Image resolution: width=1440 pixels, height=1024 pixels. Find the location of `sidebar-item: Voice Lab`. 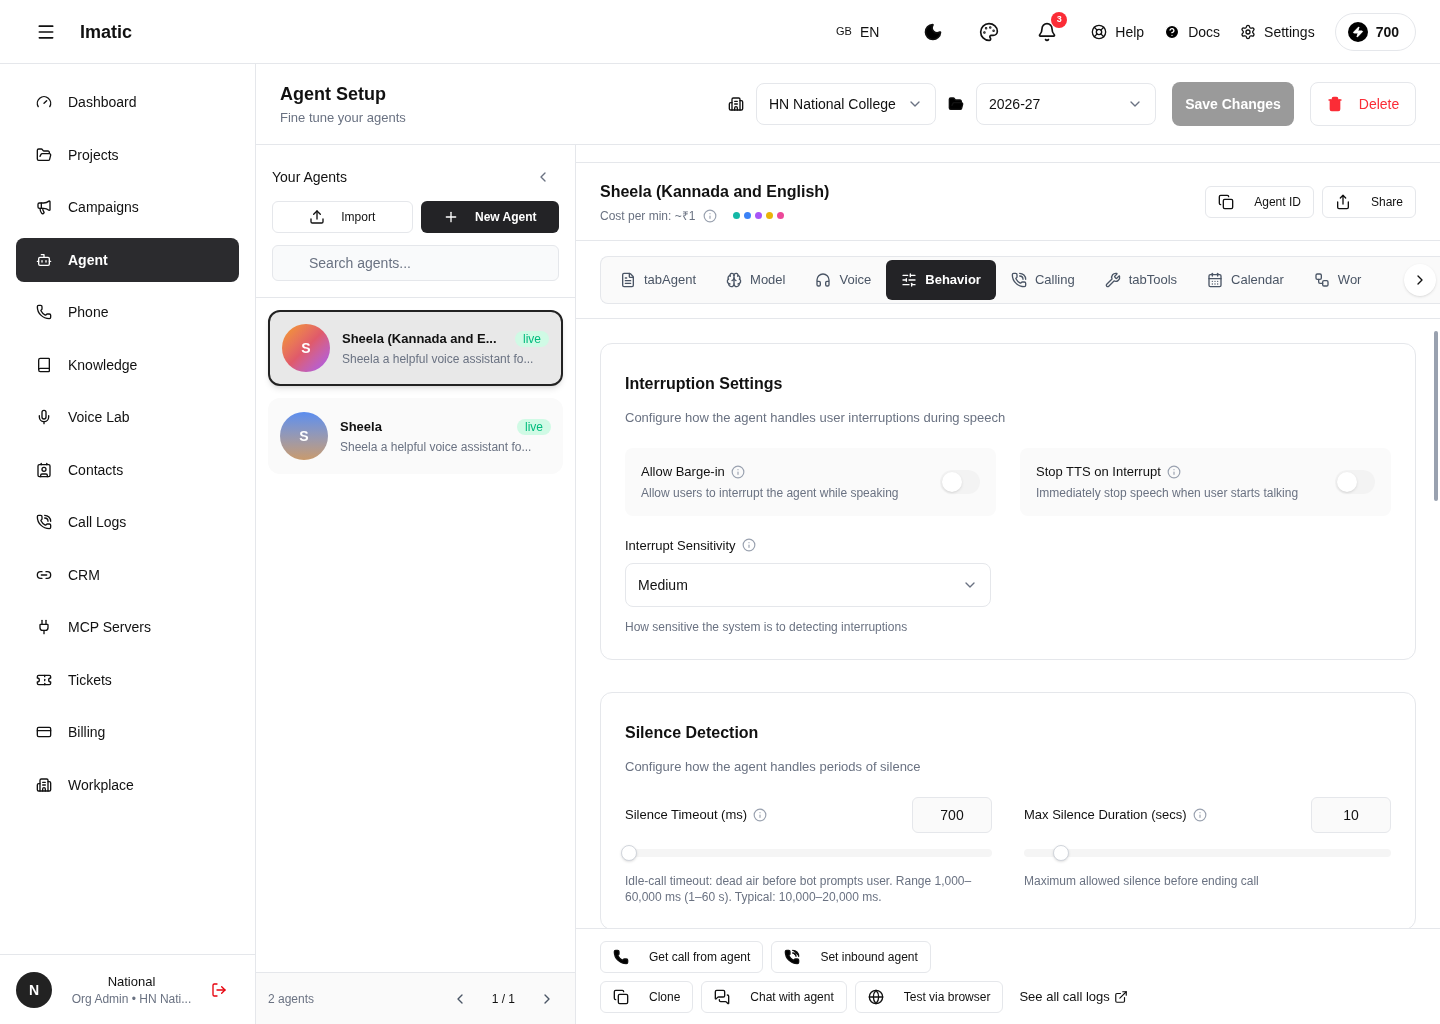

sidebar-item: Voice Lab is located at coordinates (127, 417).